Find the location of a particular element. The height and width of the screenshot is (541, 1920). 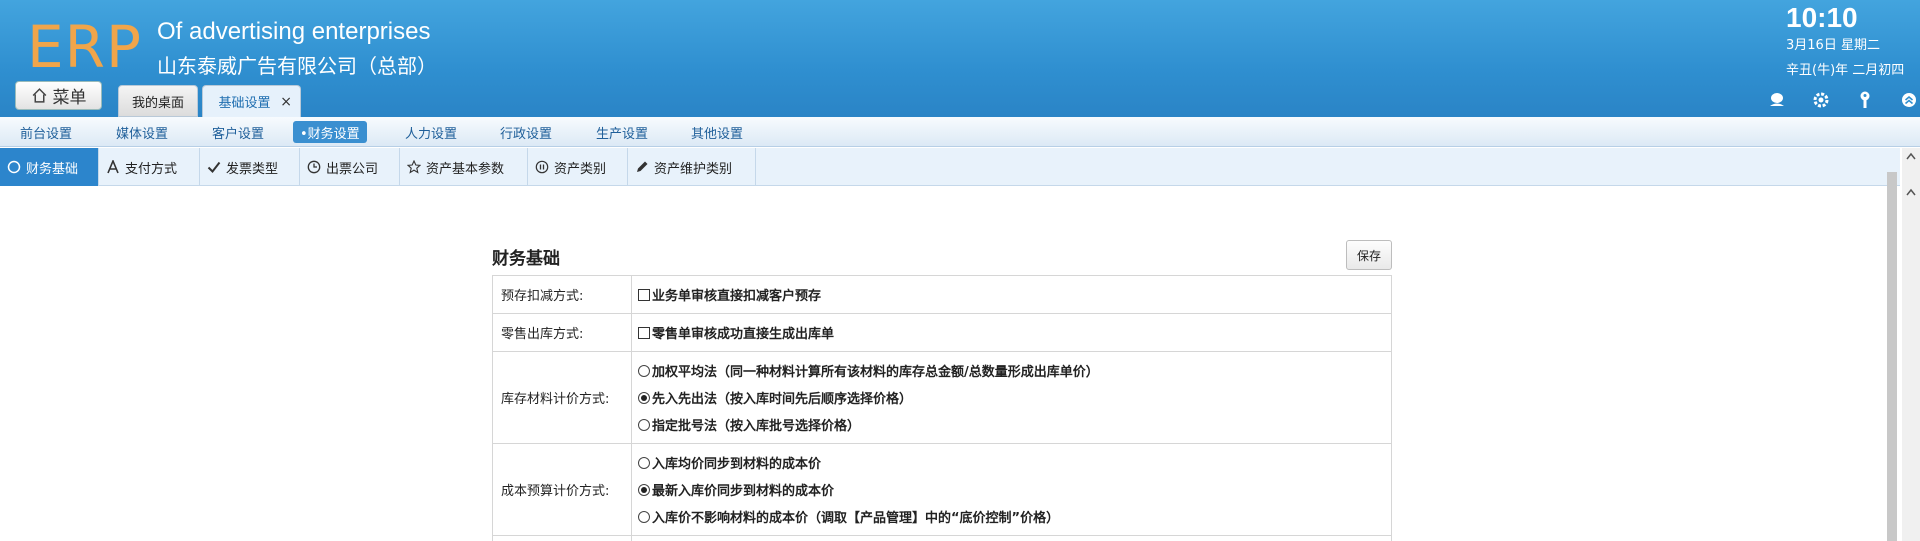

clock-time: 10:10 is located at coordinates (1822, 17).